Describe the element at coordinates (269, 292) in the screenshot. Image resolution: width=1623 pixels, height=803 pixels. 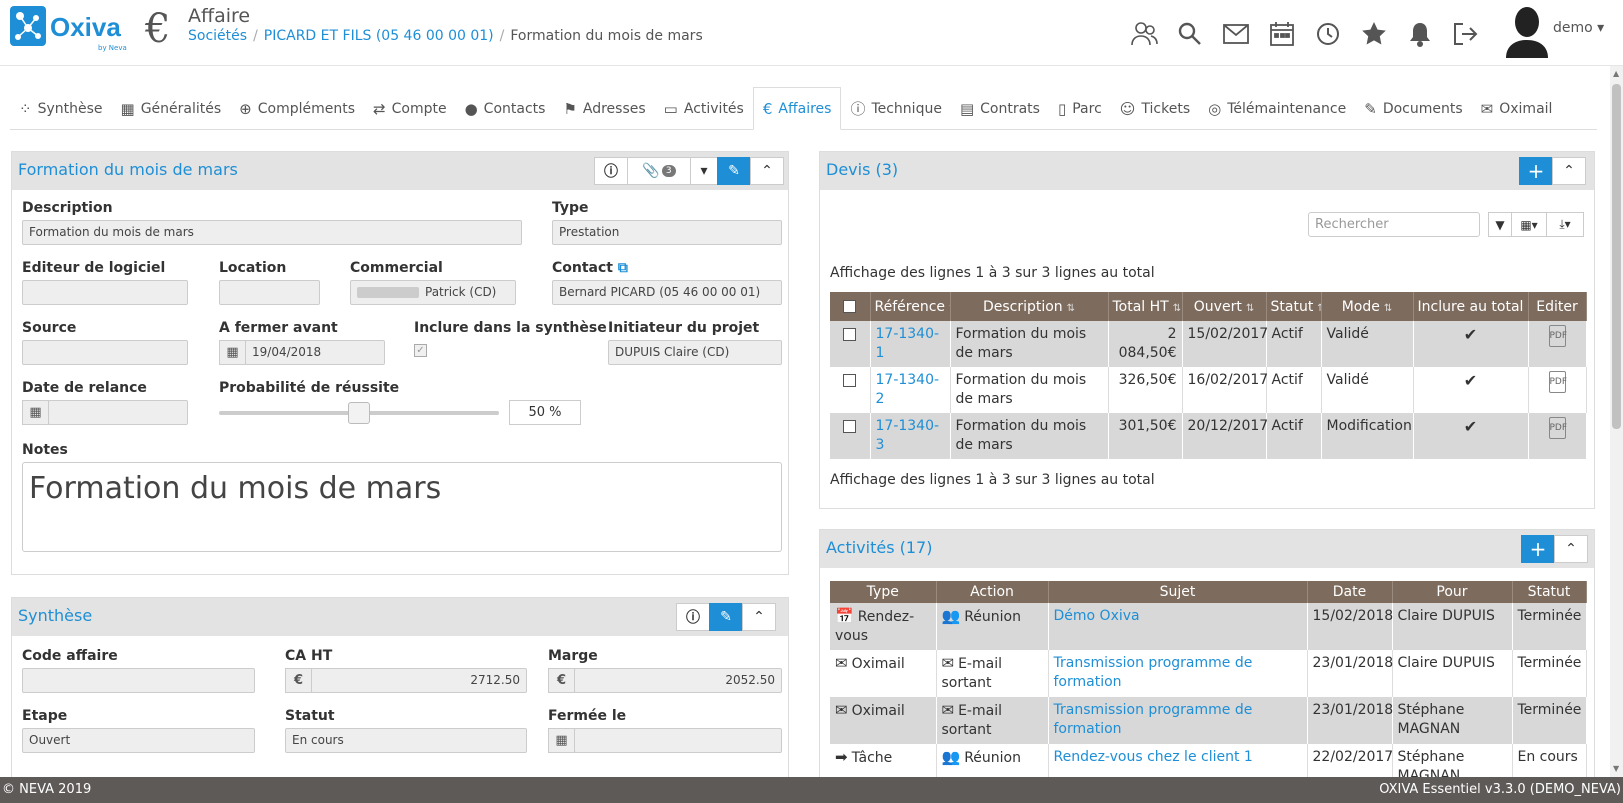
I see `location-field` at that location.